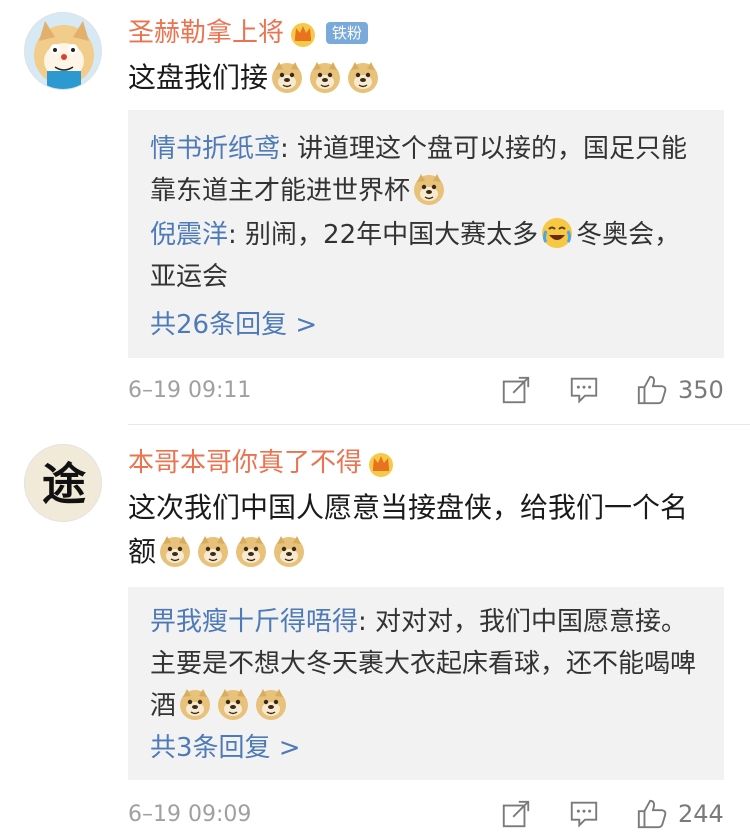 The height and width of the screenshot is (835, 750). Describe the element at coordinates (190, 814) in the screenshot. I see `timestamp: 6–19 09:09` at that location.